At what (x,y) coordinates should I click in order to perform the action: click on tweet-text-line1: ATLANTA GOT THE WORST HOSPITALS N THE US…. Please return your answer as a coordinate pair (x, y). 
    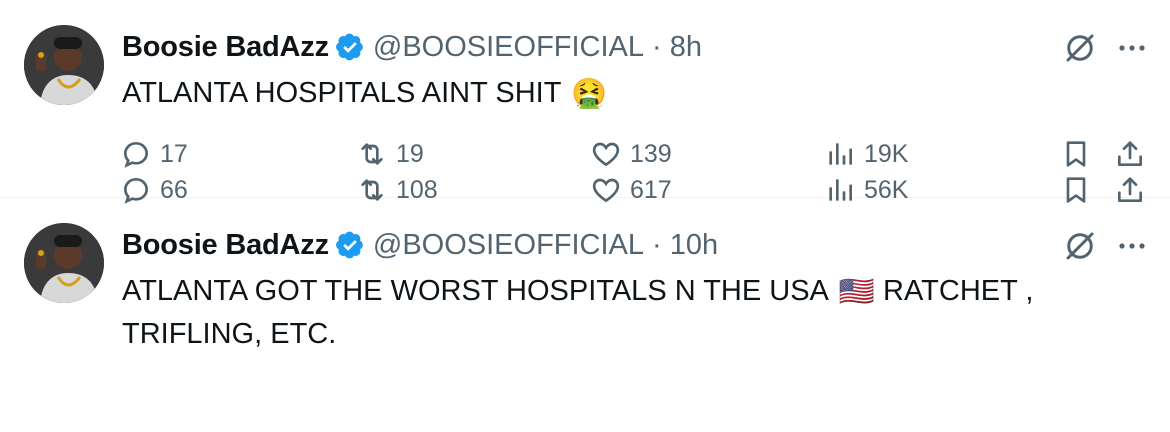
    Looking at the image, I should click on (475, 291).